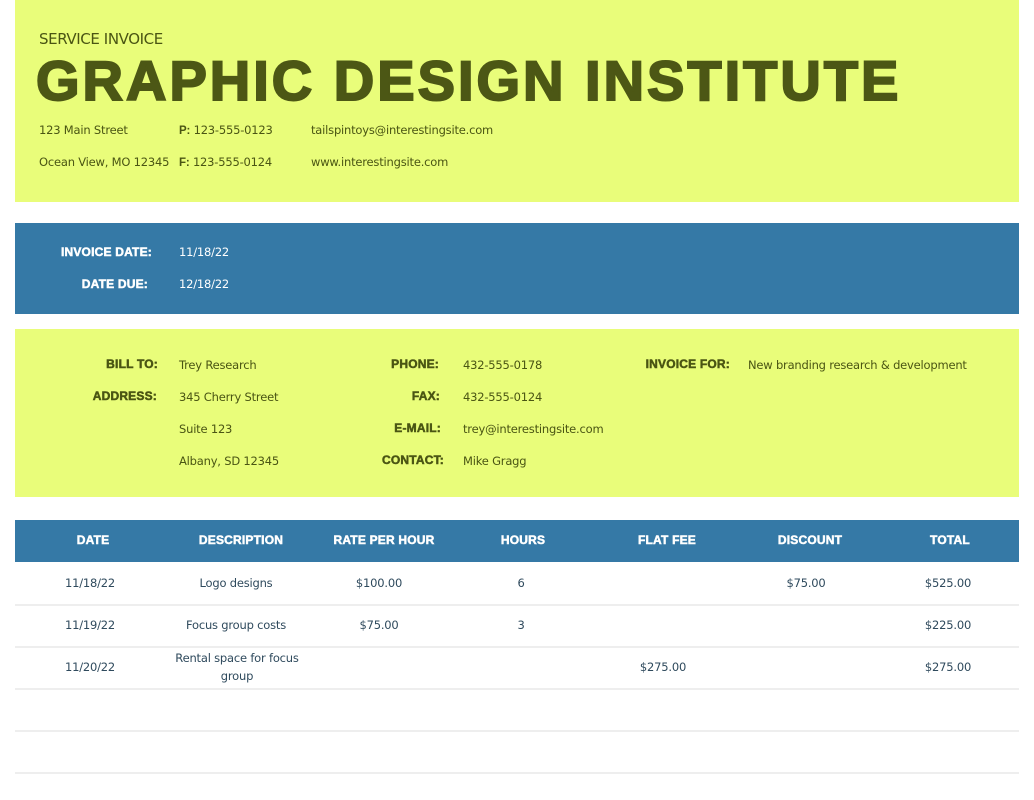 The height and width of the screenshot is (800, 1034). What do you see at coordinates (521, 625) in the screenshot?
I see `cell-hours: 3` at bounding box center [521, 625].